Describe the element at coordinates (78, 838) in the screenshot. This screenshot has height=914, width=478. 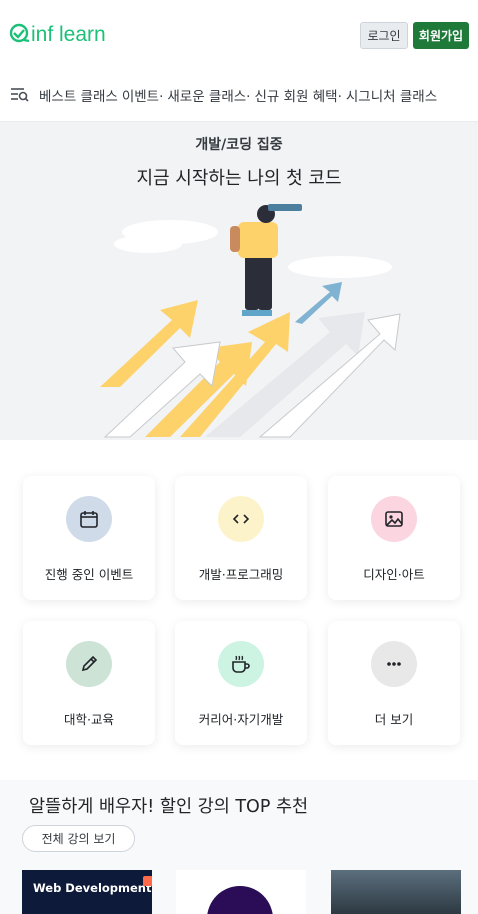
I see `view-all-button: 전체 강의 보기` at that location.